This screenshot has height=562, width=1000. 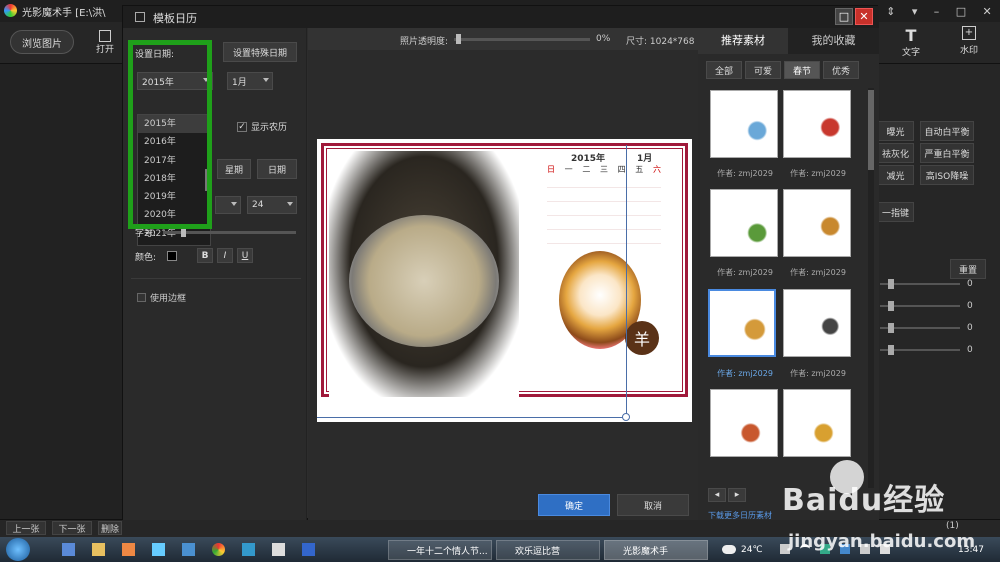 What do you see at coordinates (42, 42) in the screenshot?
I see `browse-images-button: 浏览图片` at bounding box center [42, 42].